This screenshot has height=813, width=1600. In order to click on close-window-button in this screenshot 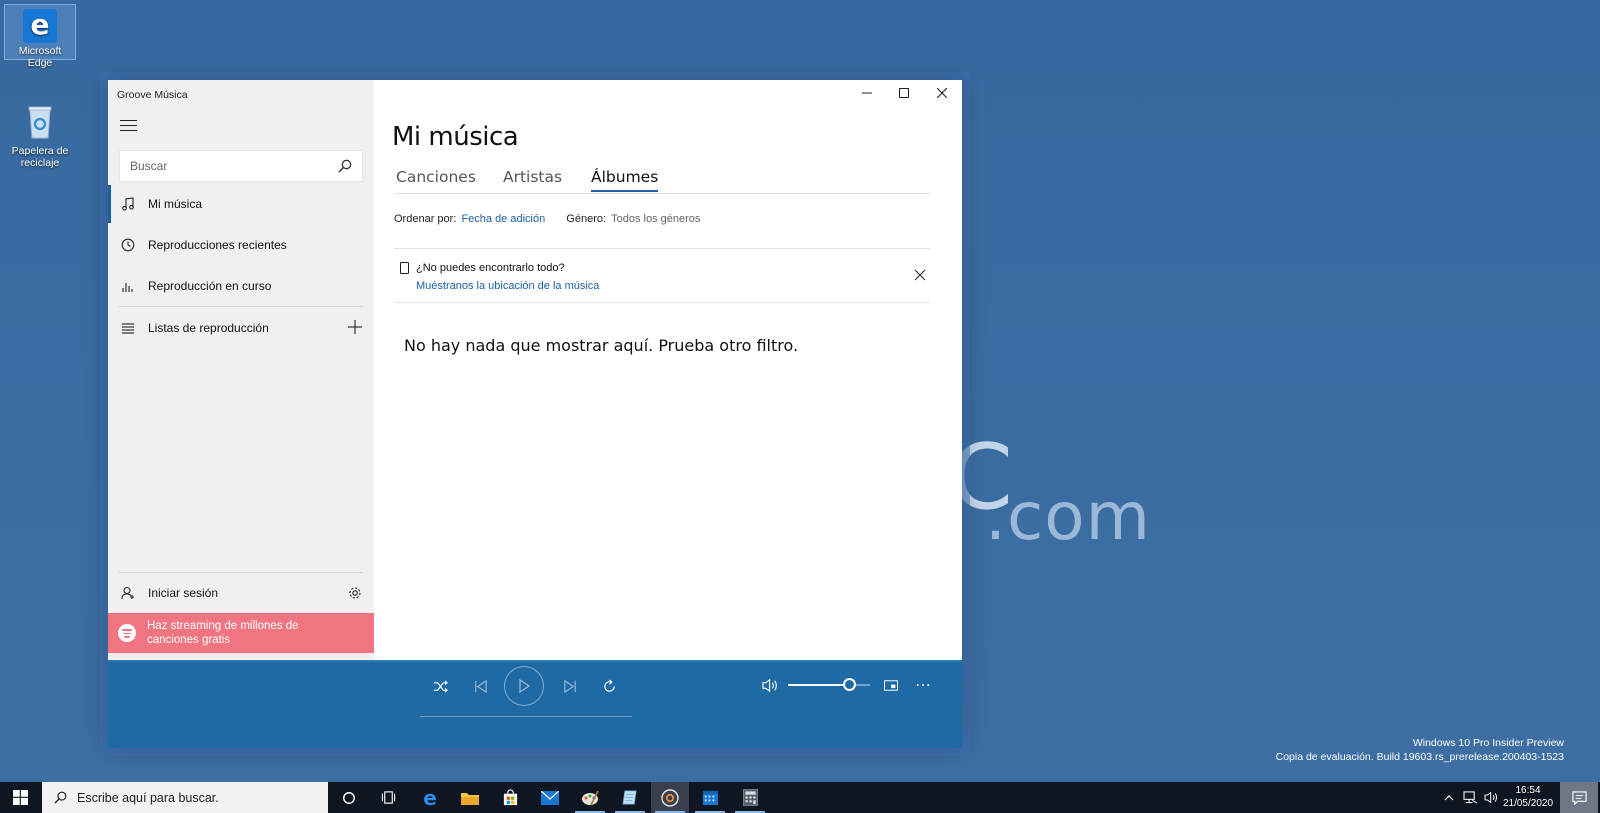, I will do `click(942, 93)`.